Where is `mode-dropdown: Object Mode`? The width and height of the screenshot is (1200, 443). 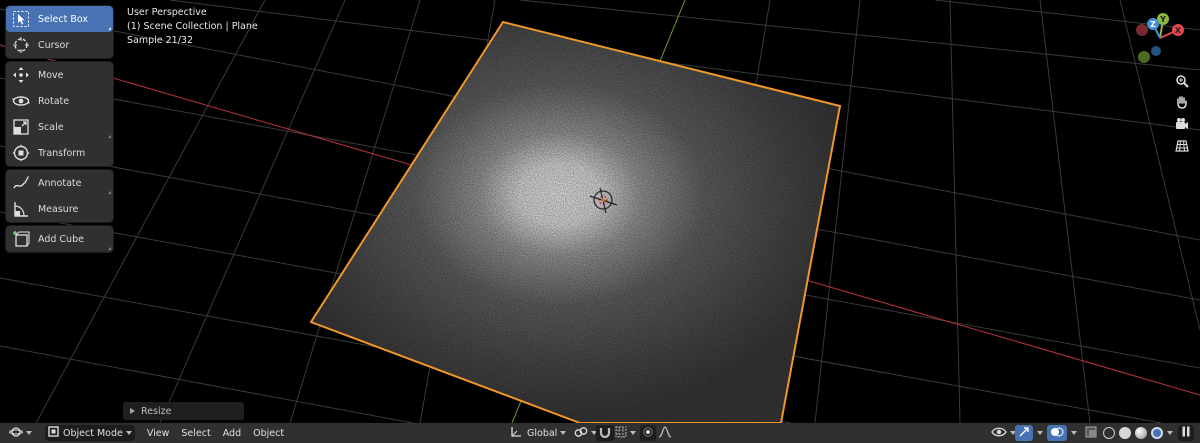
mode-dropdown: Object Mode is located at coordinates (90, 433).